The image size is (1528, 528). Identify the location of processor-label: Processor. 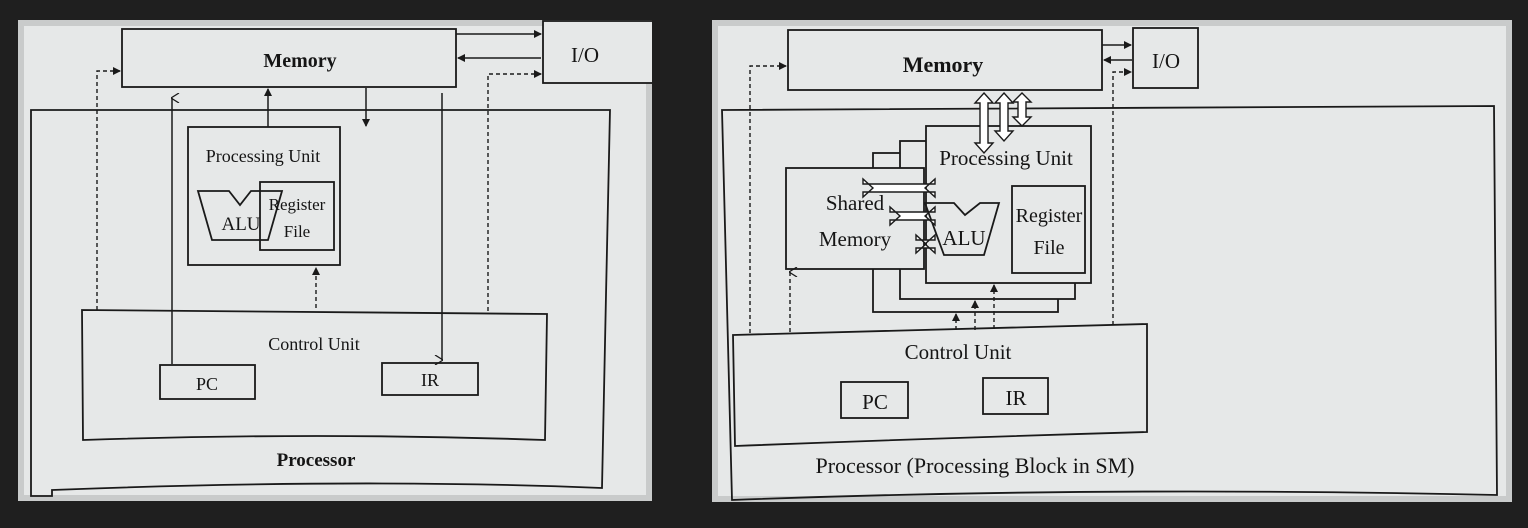
(316, 460).